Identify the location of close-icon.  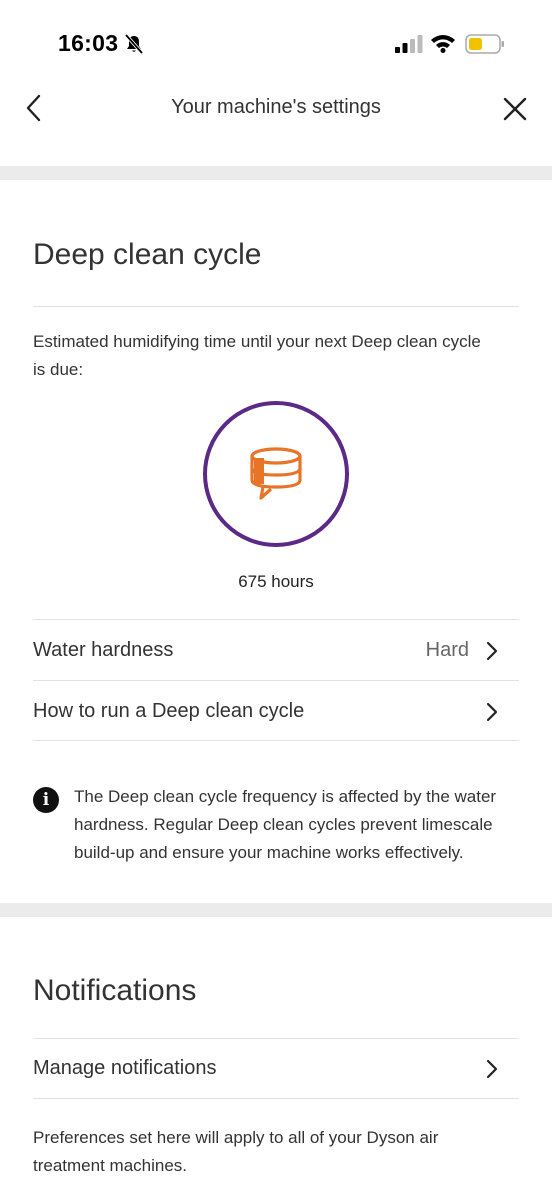
(515, 109).